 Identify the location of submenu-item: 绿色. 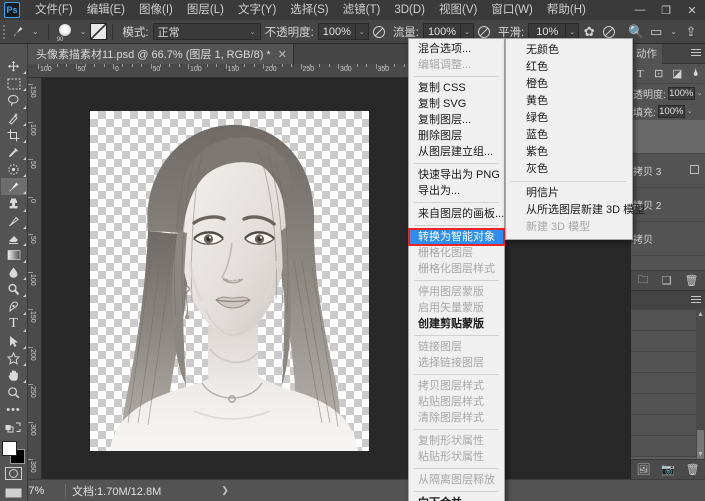
(569, 118).